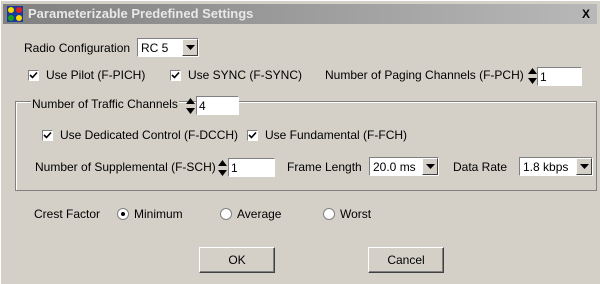 Image resolution: width=600 pixels, height=284 pixels. What do you see at coordinates (96, 75) in the screenshot?
I see `use-pilot-label: Use Pilot (F-PICH)` at bounding box center [96, 75].